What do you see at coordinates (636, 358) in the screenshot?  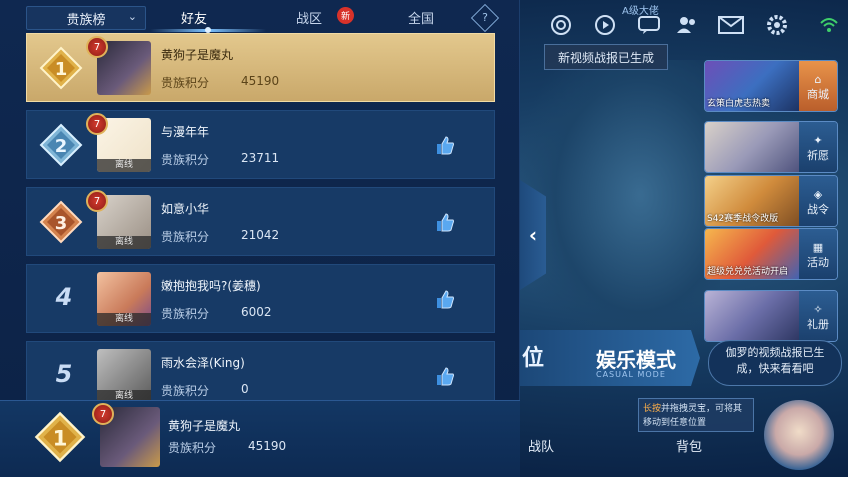 I see `casual-mode-label: 娱乐模式` at bounding box center [636, 358].